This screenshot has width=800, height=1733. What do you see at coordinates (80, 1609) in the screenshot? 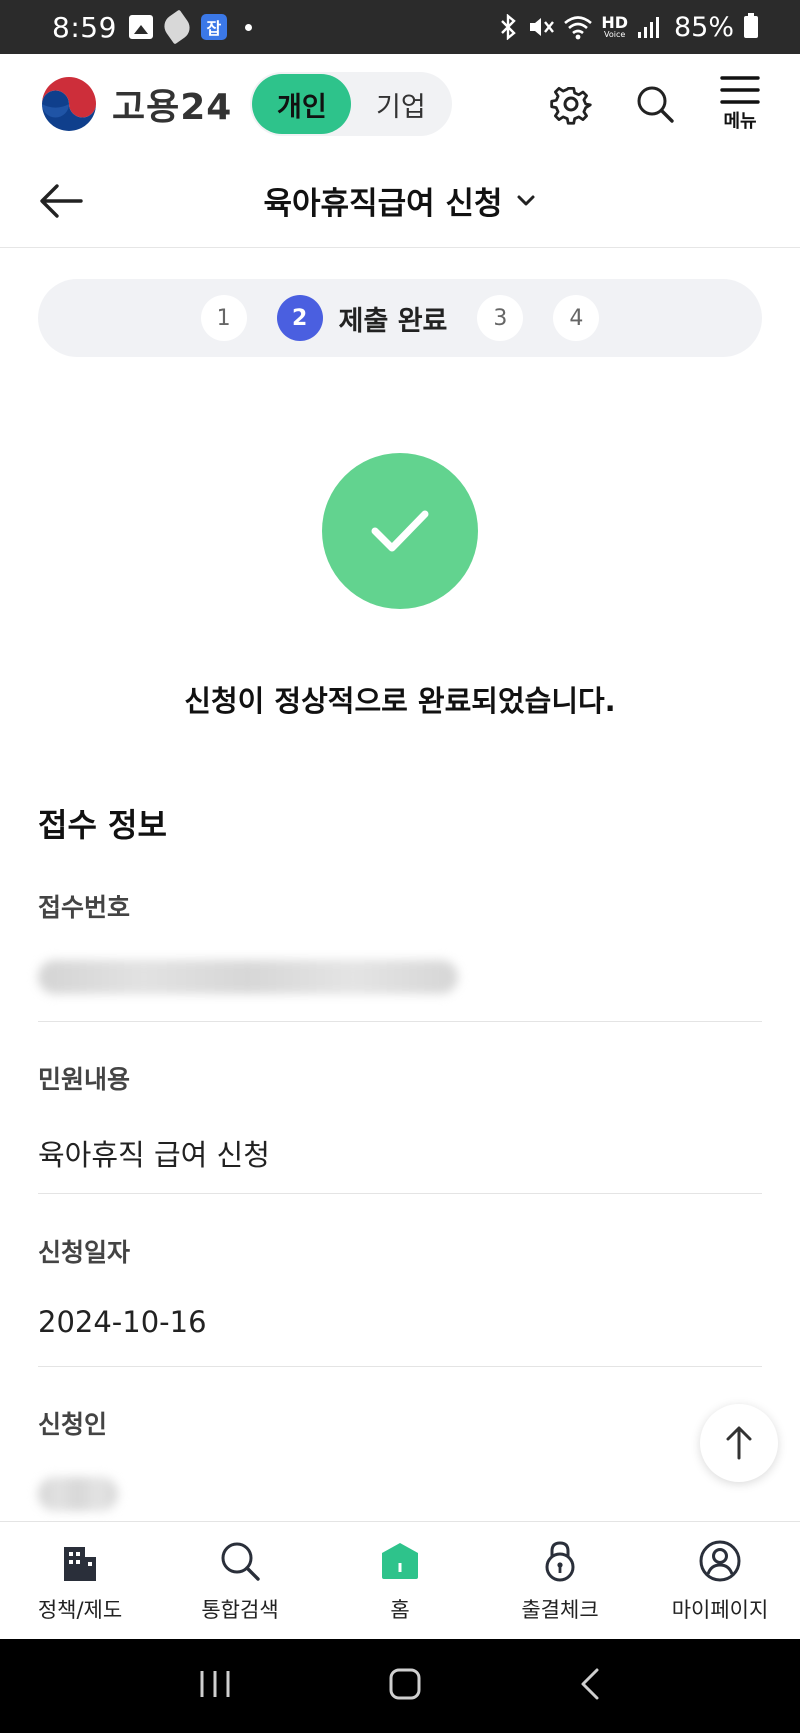
I see `nav-policy-label: 정책/제도` at bounding box center [80, 1609].